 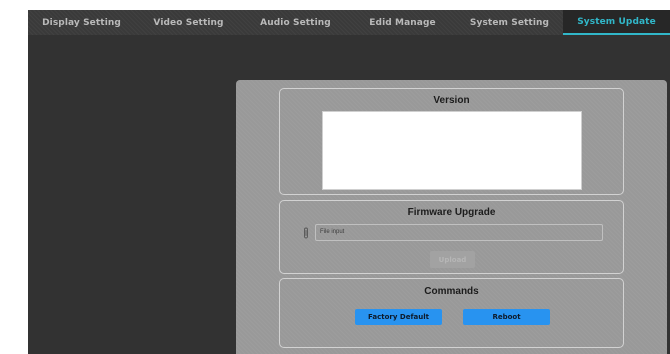 I want to click on tab-system-setting: System Setting, so click(x=509, y=22).